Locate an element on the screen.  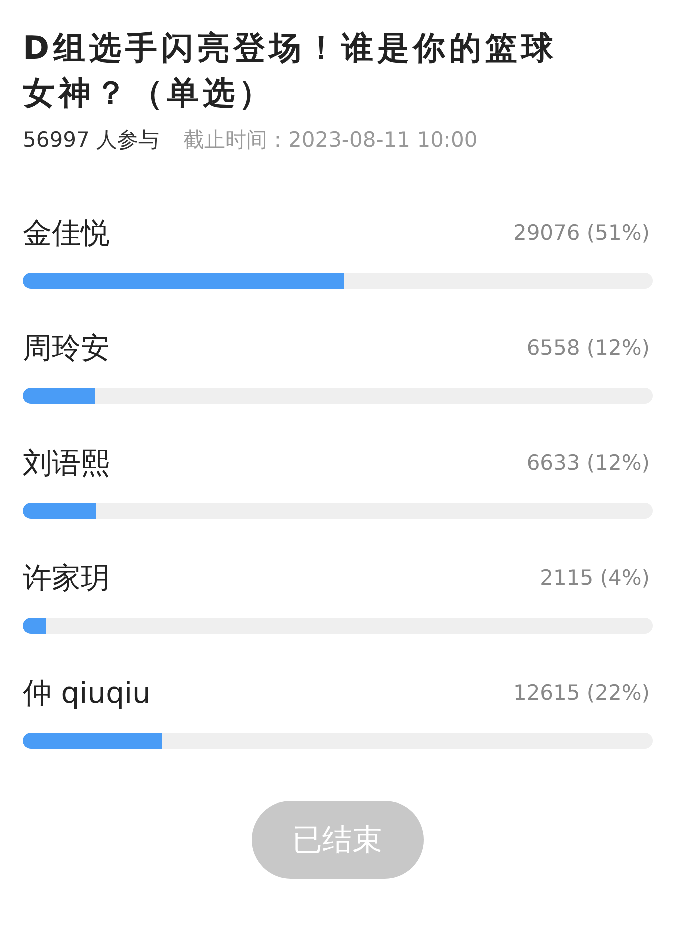
vote-count: 2115 (4%) is located at coordinates (595, 578).